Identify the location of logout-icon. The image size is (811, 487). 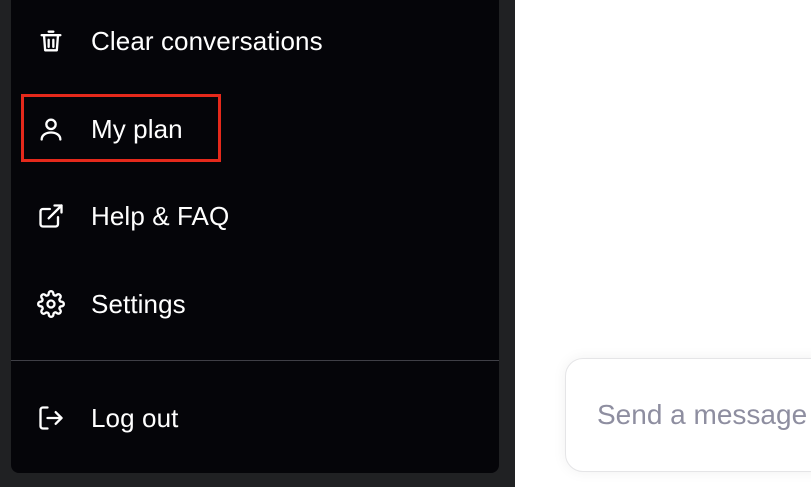
(51, 418).